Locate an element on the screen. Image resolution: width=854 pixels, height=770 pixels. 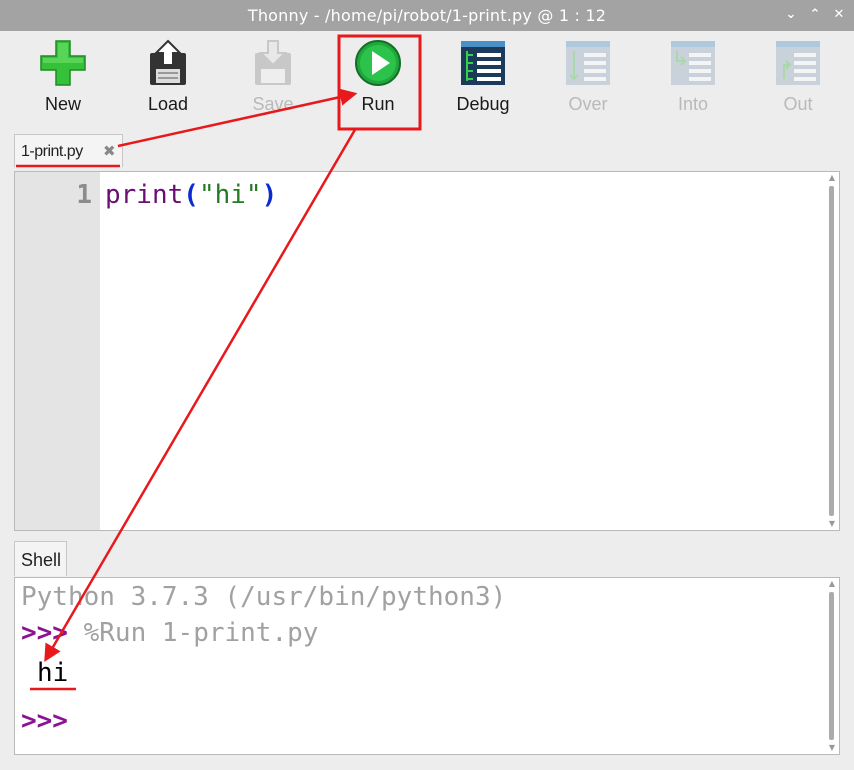
debug-icon is located at coordinates (483, 63).